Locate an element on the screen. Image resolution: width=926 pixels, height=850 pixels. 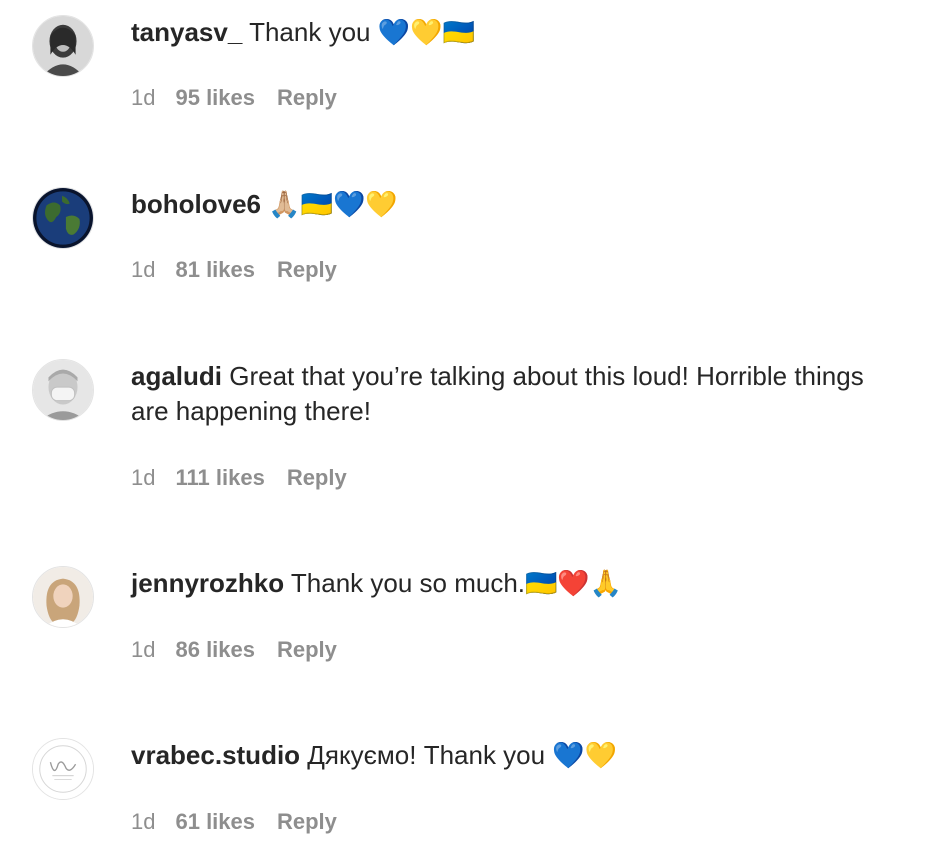
comment-meta: 1d 81 likes Reply is located at coordinates (234, 270).